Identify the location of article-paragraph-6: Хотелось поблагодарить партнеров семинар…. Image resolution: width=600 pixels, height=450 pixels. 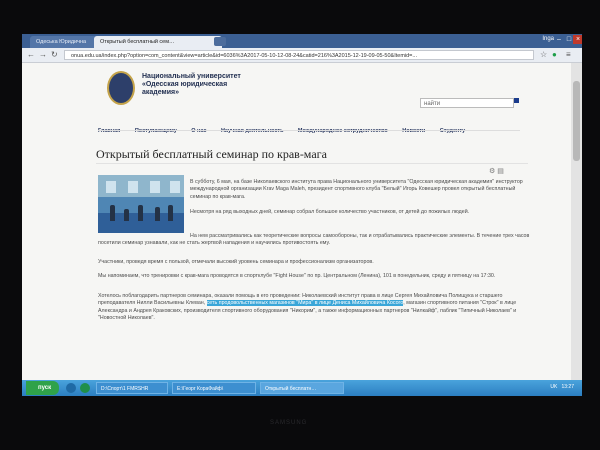
(314, 307).